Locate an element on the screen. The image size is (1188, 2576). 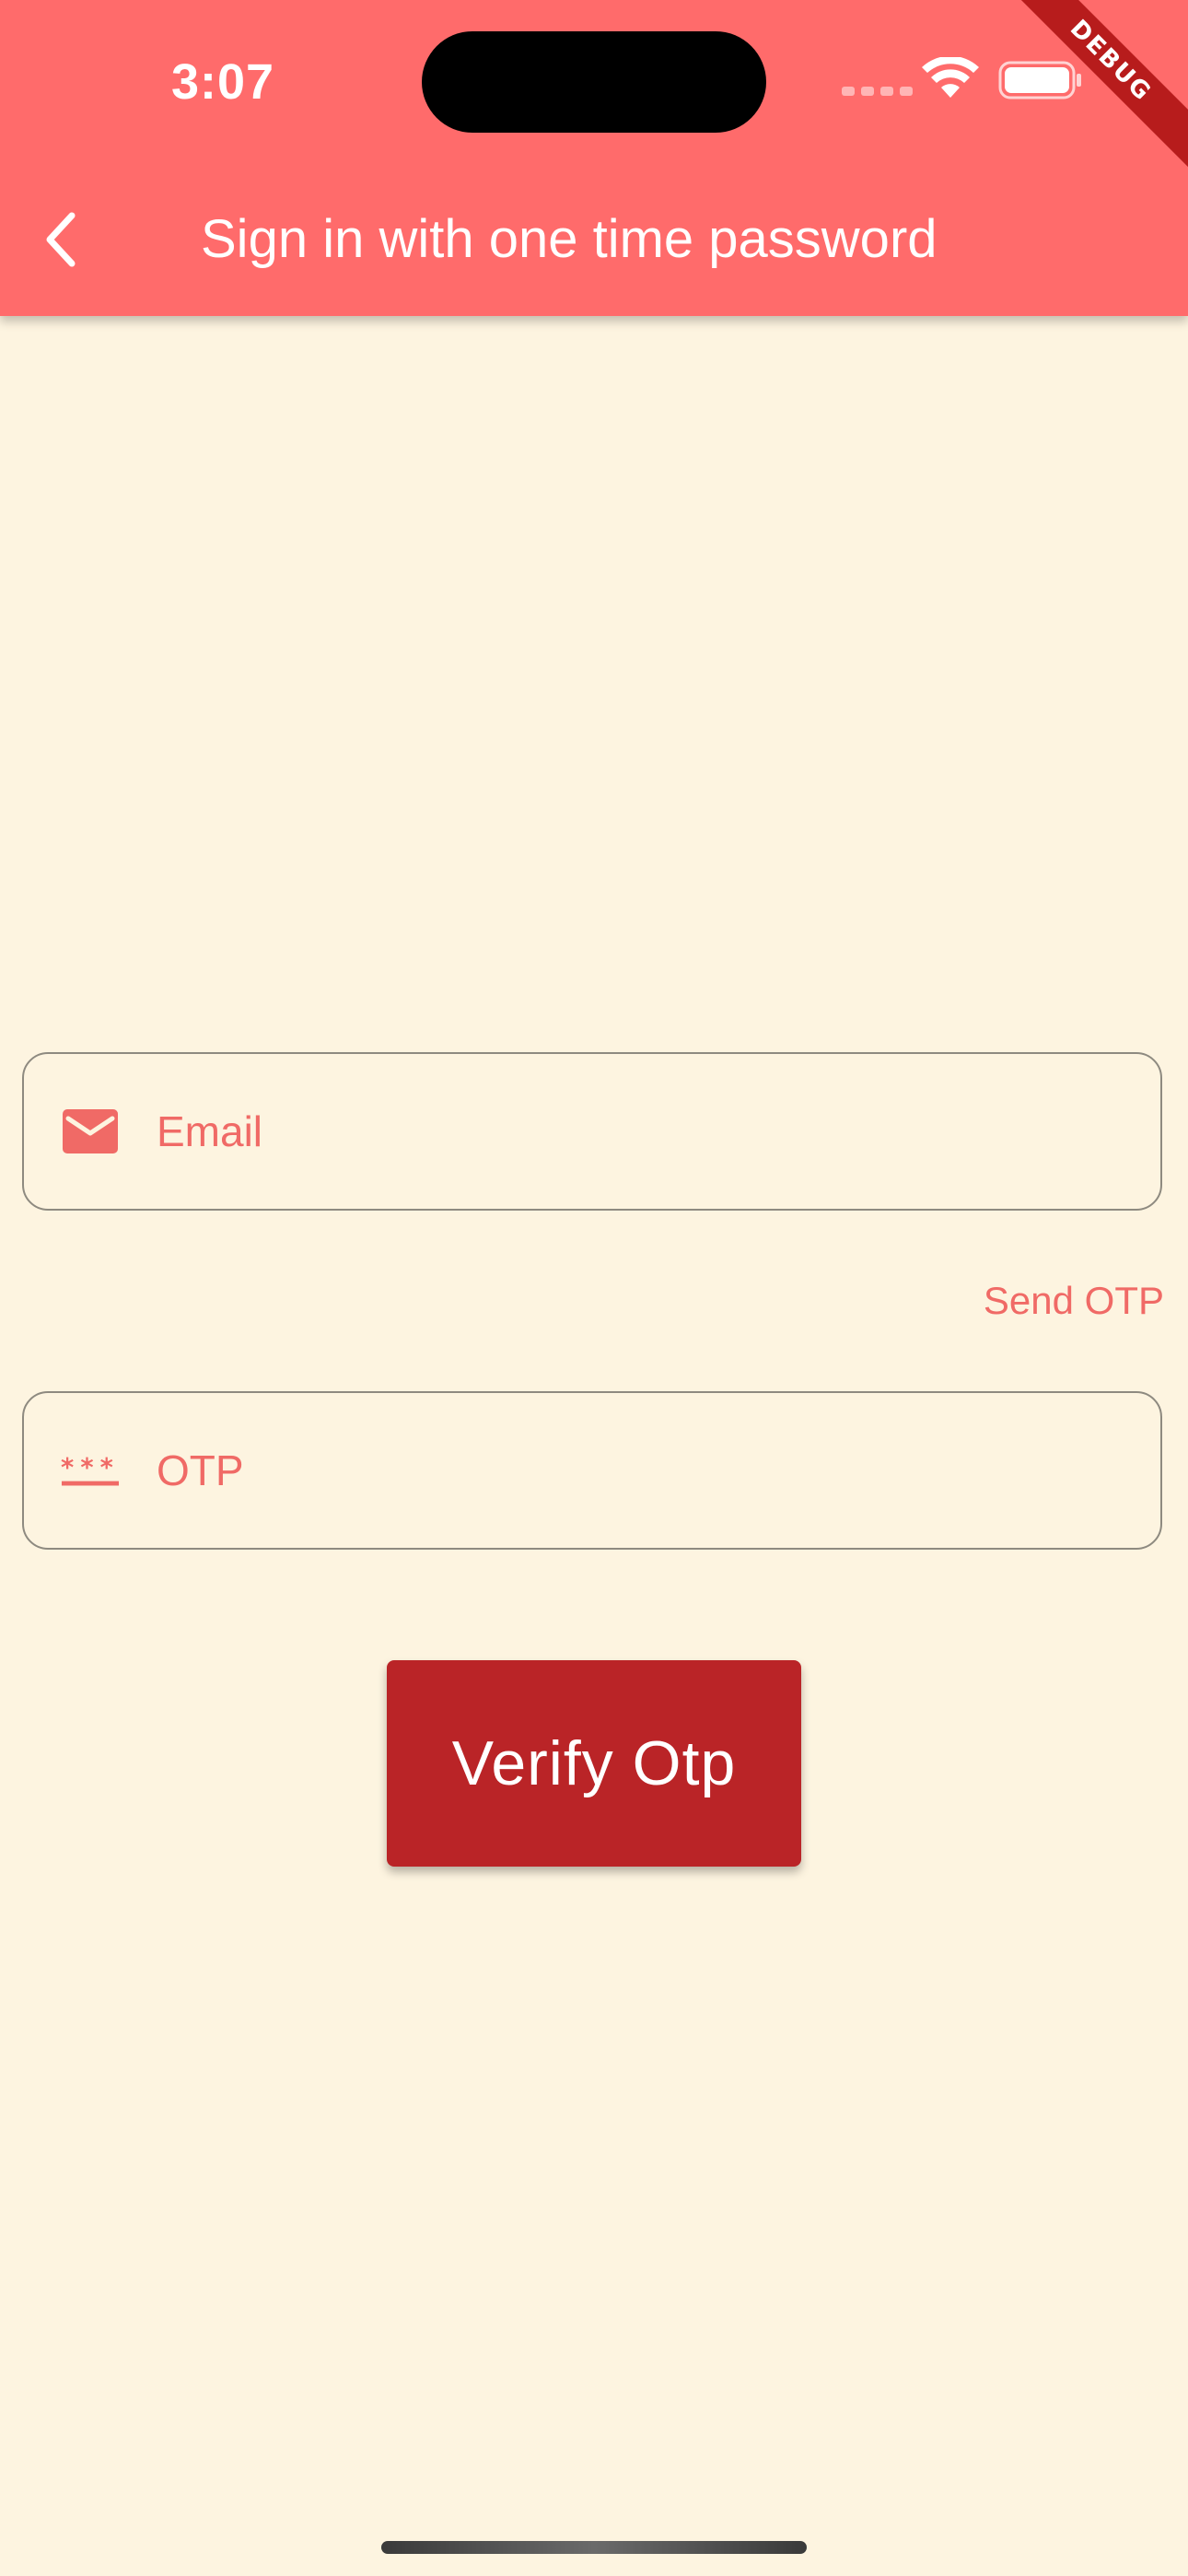
wifi-icon is located at coordinates (951, 77).